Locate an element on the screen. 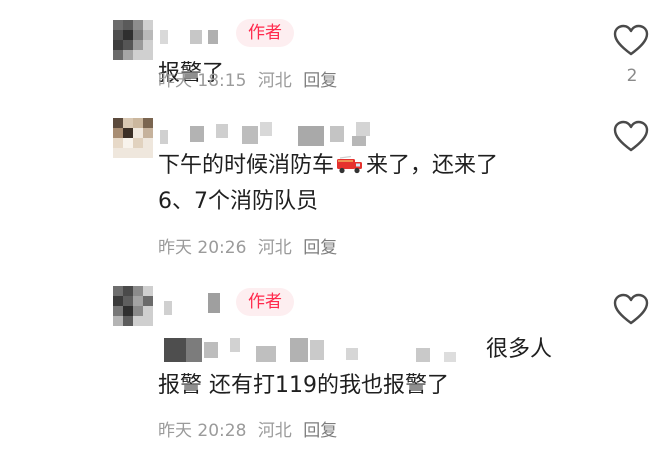  comment-time: 昨天 18:15 is located at coordinates (202, 81).